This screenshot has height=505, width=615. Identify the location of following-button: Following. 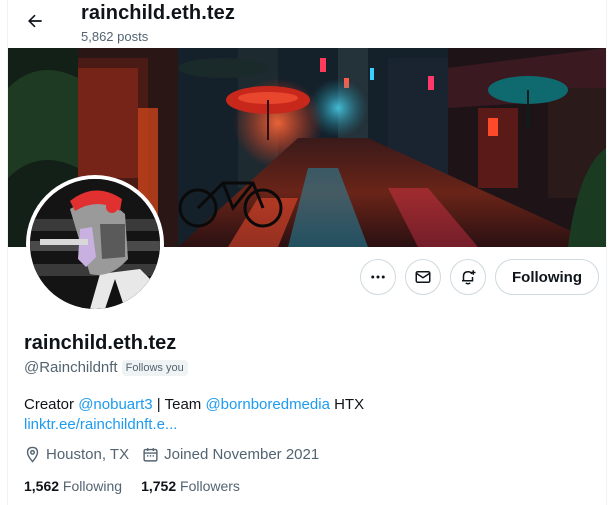
(547, 277).